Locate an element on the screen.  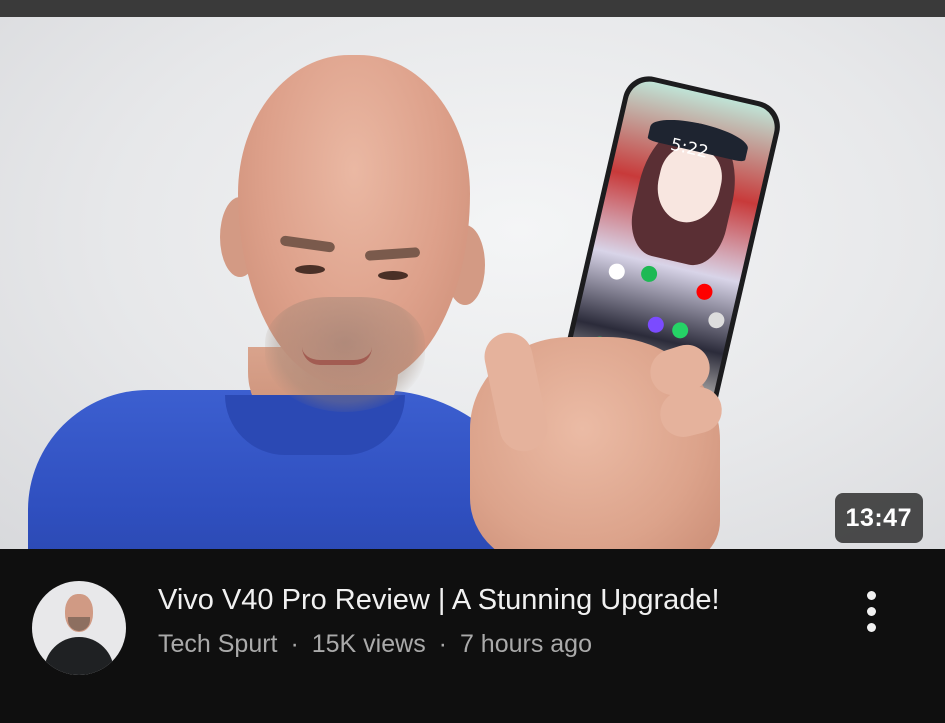
channel-name: Tech Spurt is located at coordinates (218, 644).